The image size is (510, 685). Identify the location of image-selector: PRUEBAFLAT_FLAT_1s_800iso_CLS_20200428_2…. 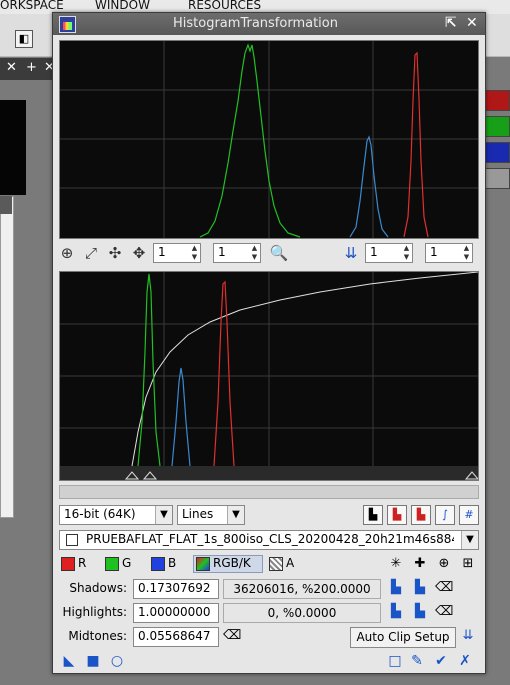
(269, 540).